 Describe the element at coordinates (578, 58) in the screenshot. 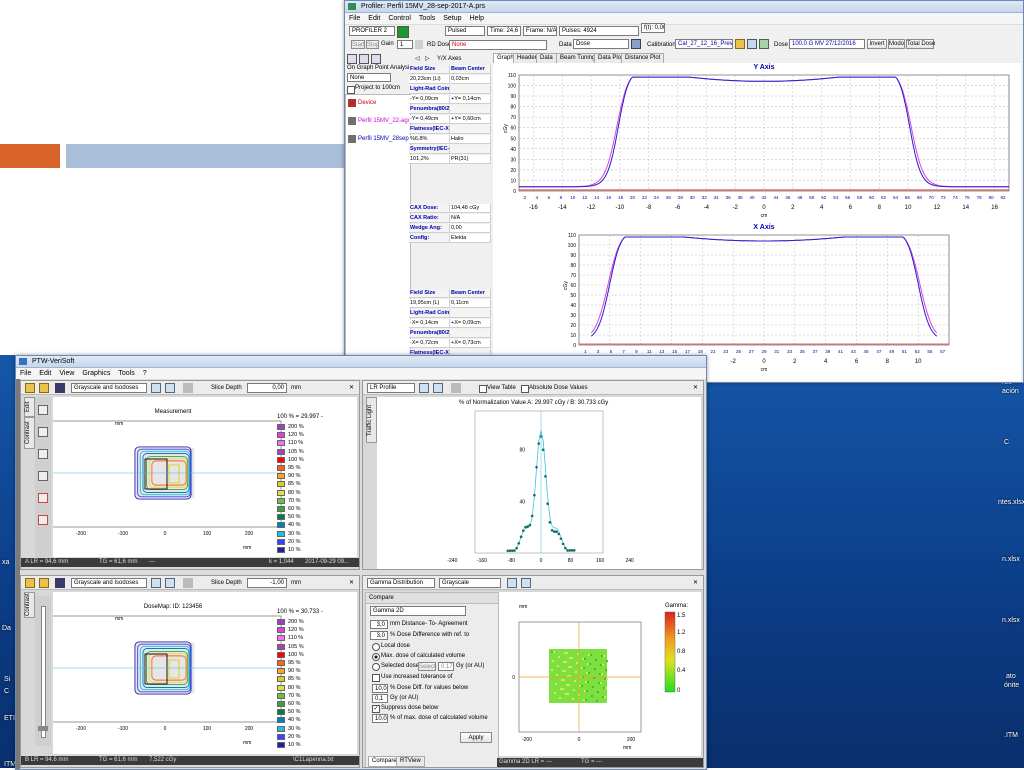

I see `tab-beam-tuning: Beam Tuning` at that location.